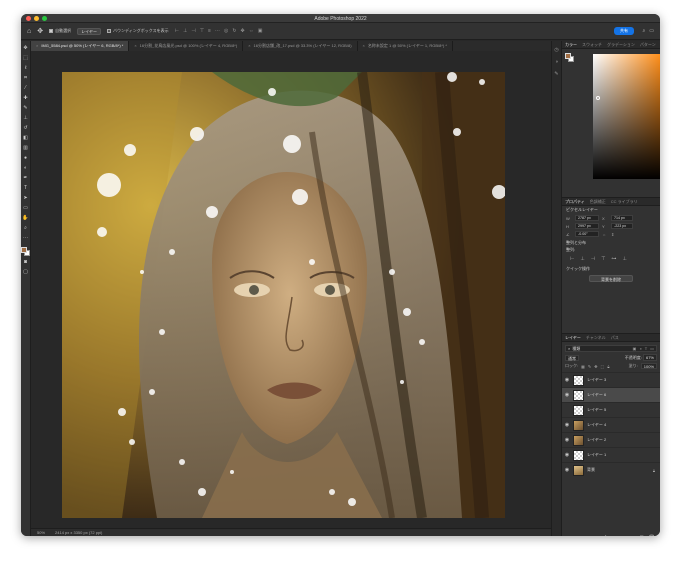  I want to click on fill-field: 100%, so click(648, 366).